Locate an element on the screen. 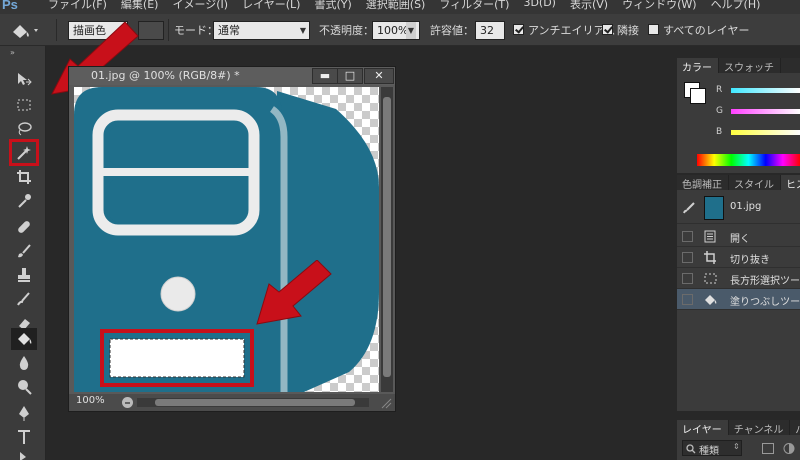  adjustment-filter-icon is located at coordinates (789, 448).